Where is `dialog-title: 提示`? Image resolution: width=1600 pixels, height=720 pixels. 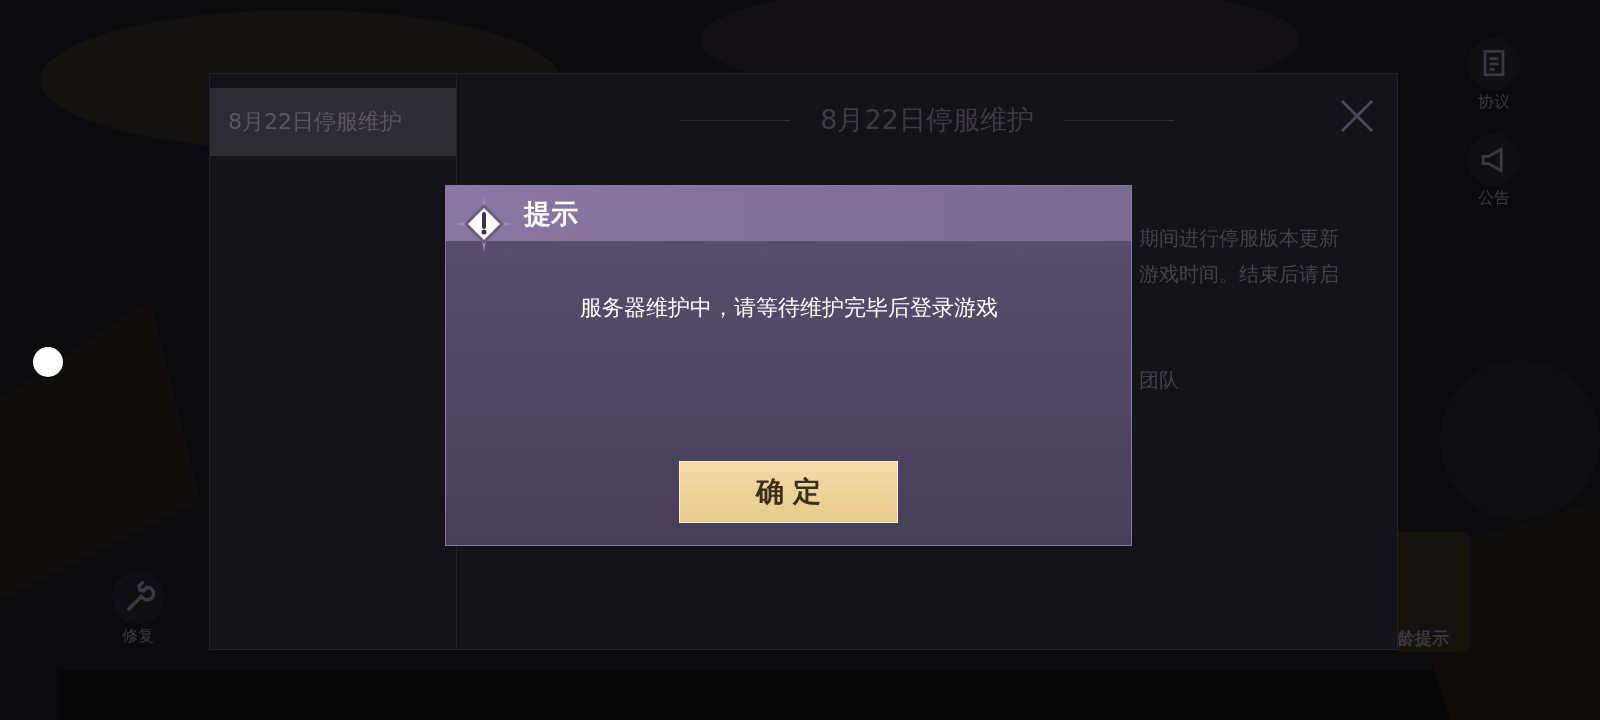
dialog-title: 提示 is located at coordinates (551, 213).